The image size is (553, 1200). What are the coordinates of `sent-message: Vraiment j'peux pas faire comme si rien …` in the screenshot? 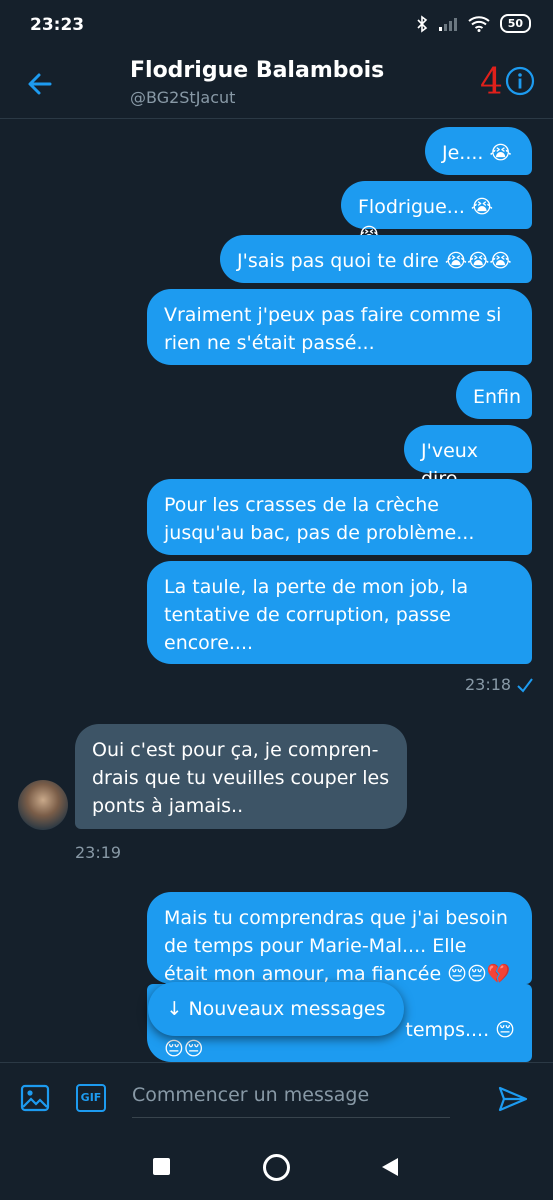 It's located at (339, 327).